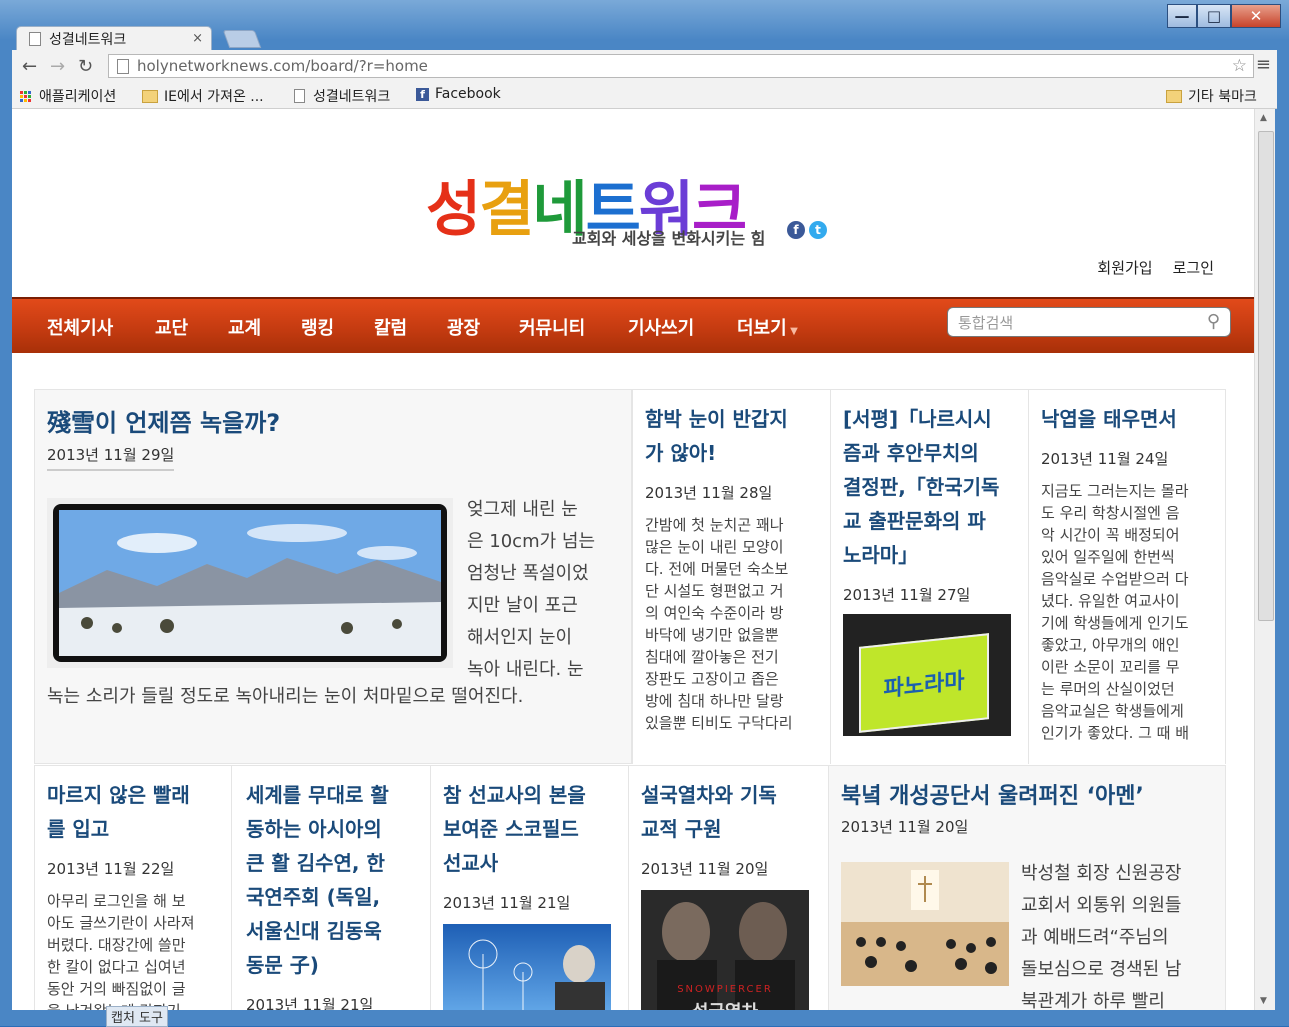  Describe the element at coordinates (669, 238) in the screenshot. I see `site-tagline: 교회와 세상을 변화시키는 힘` at that location.